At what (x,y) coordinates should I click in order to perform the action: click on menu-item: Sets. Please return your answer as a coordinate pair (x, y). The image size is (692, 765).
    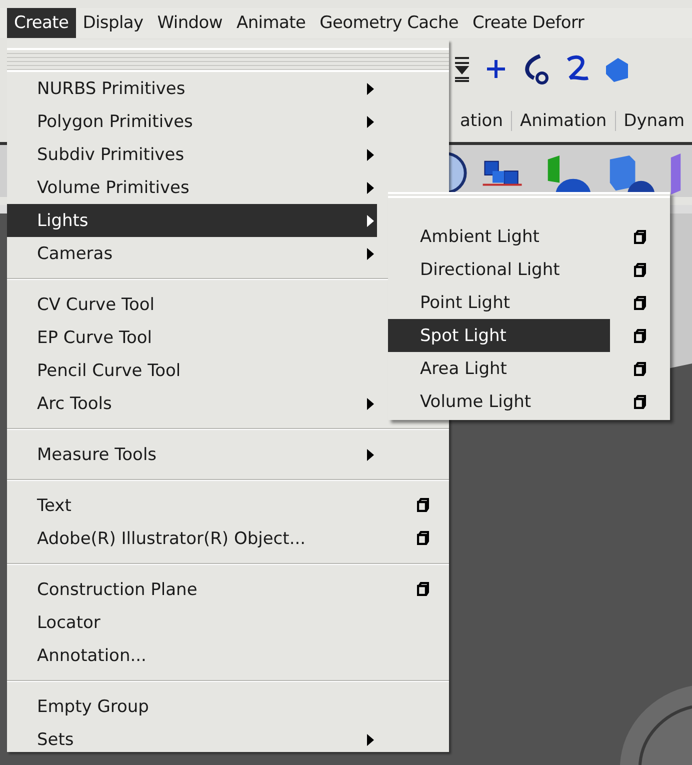
    Looking at the image, I should click on (228, 739).